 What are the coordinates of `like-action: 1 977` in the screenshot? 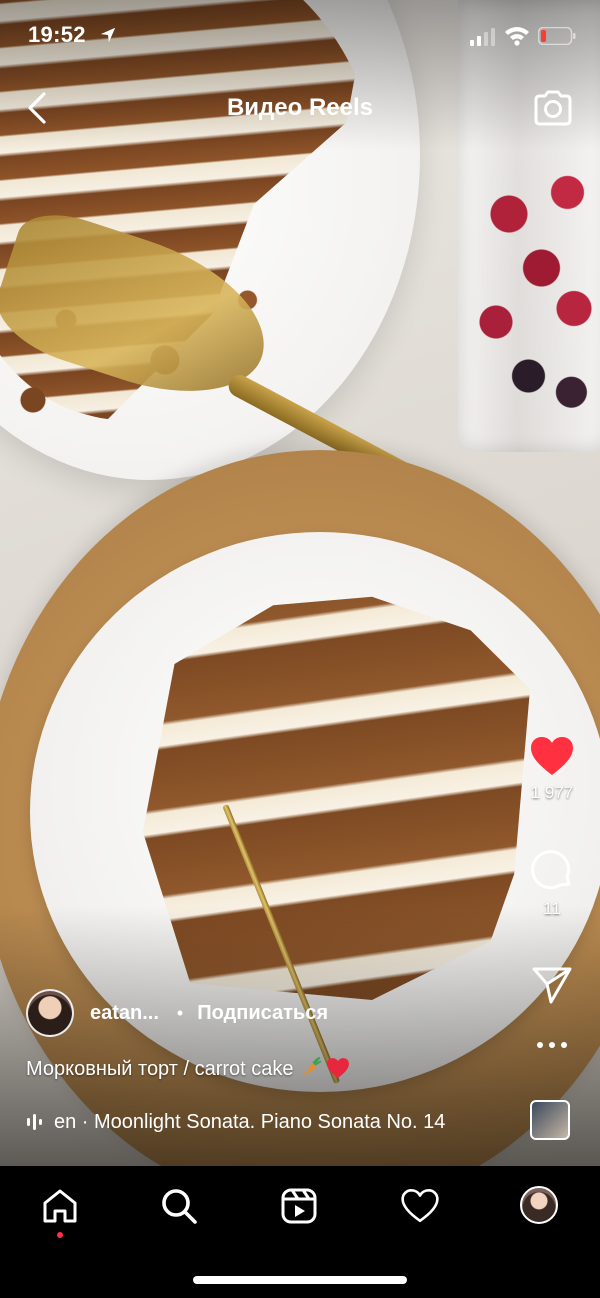 It's located at (552, 769).